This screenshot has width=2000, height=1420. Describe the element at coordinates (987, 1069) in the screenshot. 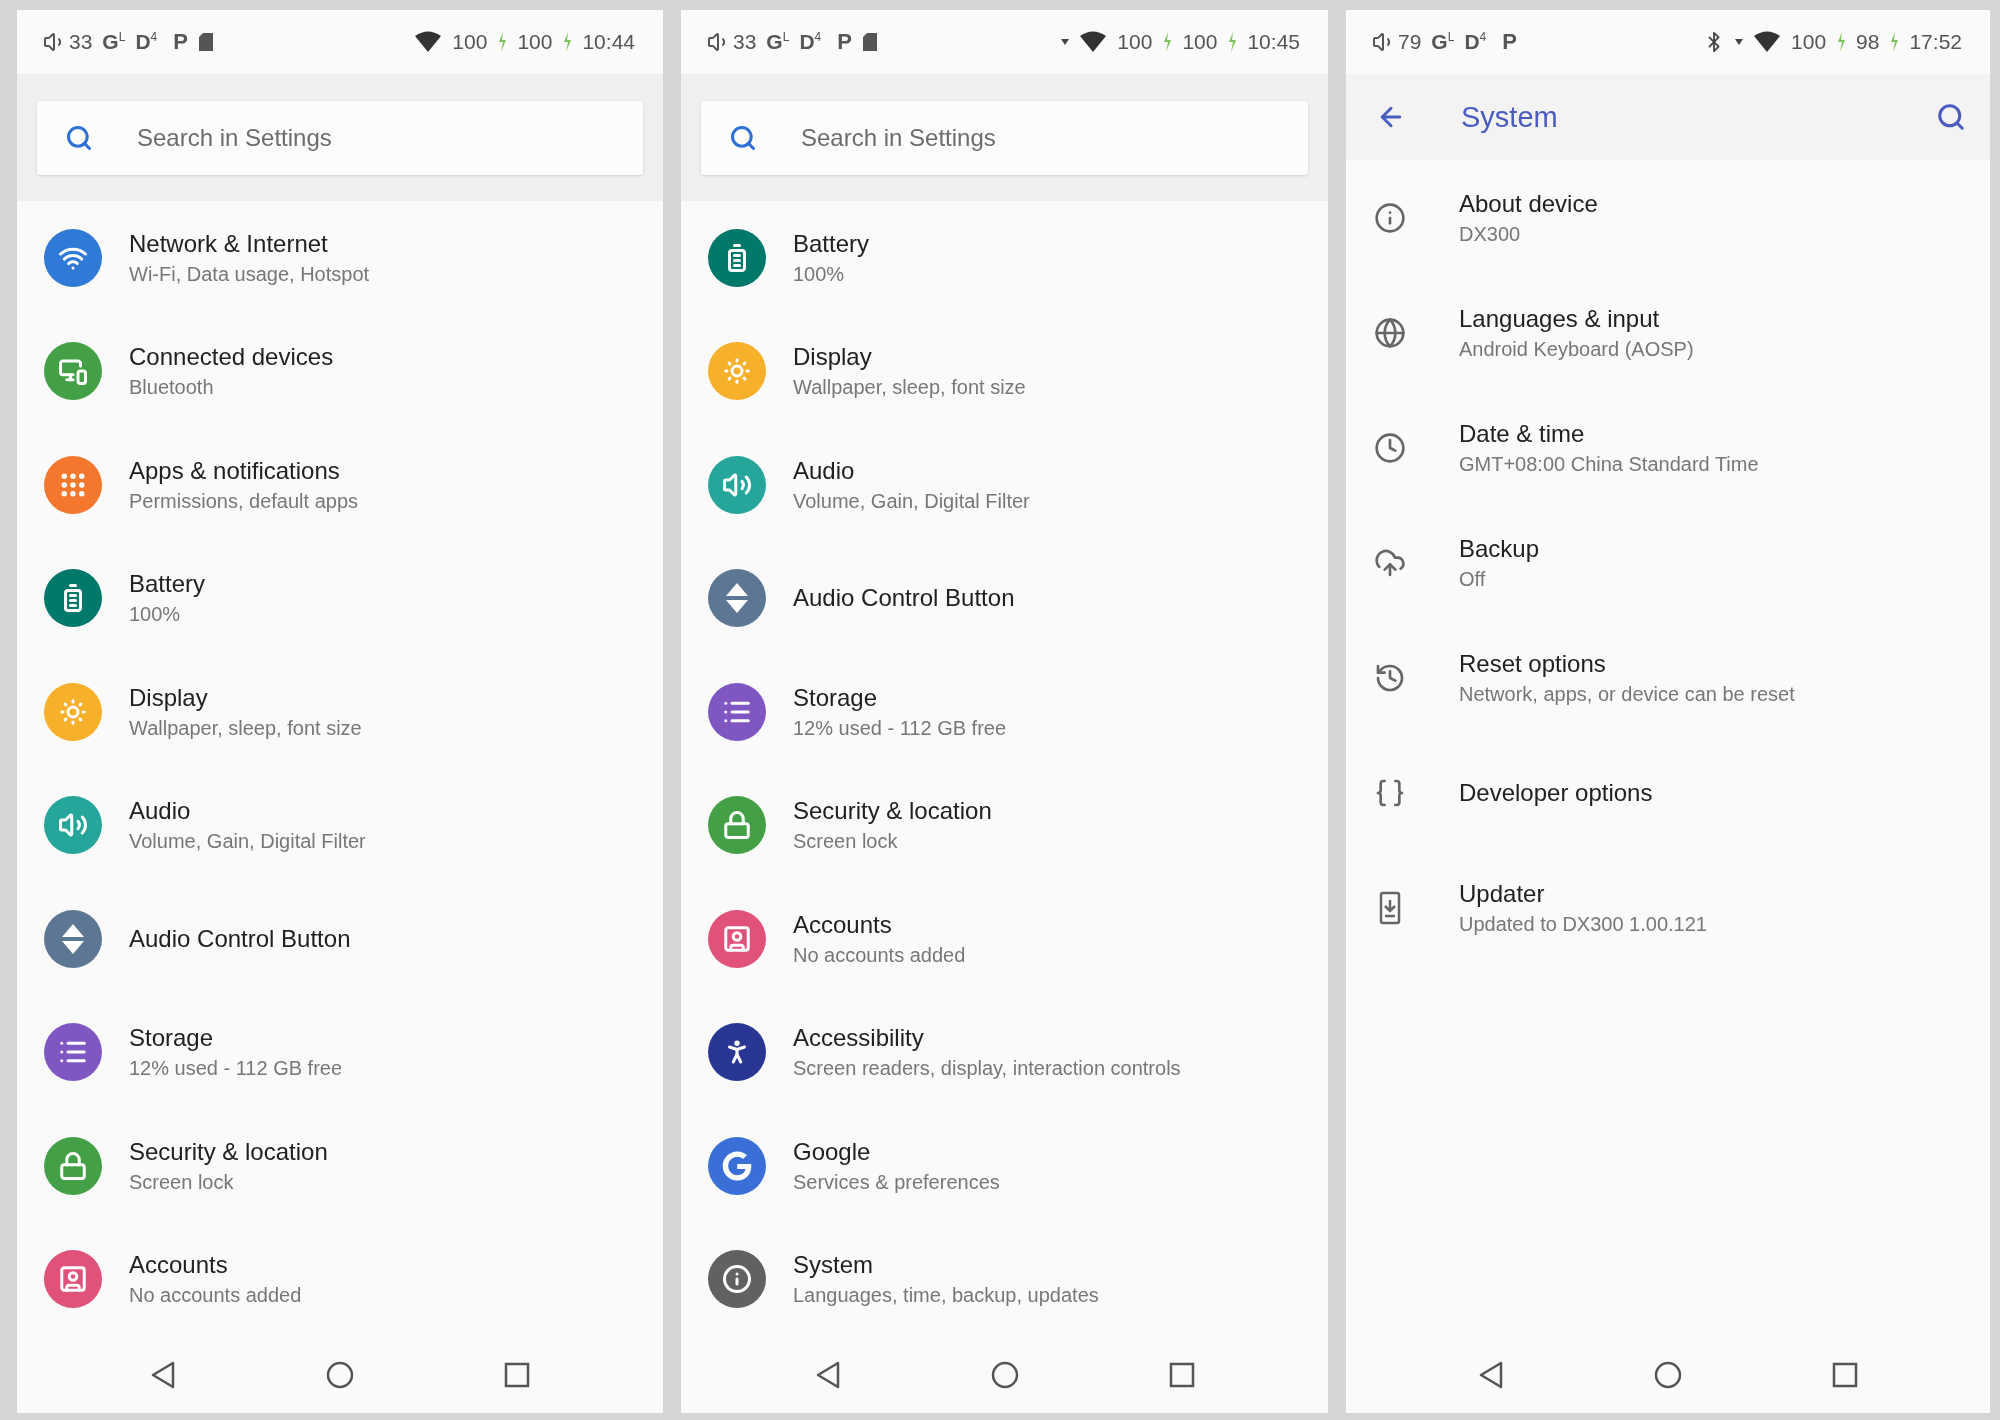

I see `setting-summary: Screen readers, display, interaction controls` at that location.